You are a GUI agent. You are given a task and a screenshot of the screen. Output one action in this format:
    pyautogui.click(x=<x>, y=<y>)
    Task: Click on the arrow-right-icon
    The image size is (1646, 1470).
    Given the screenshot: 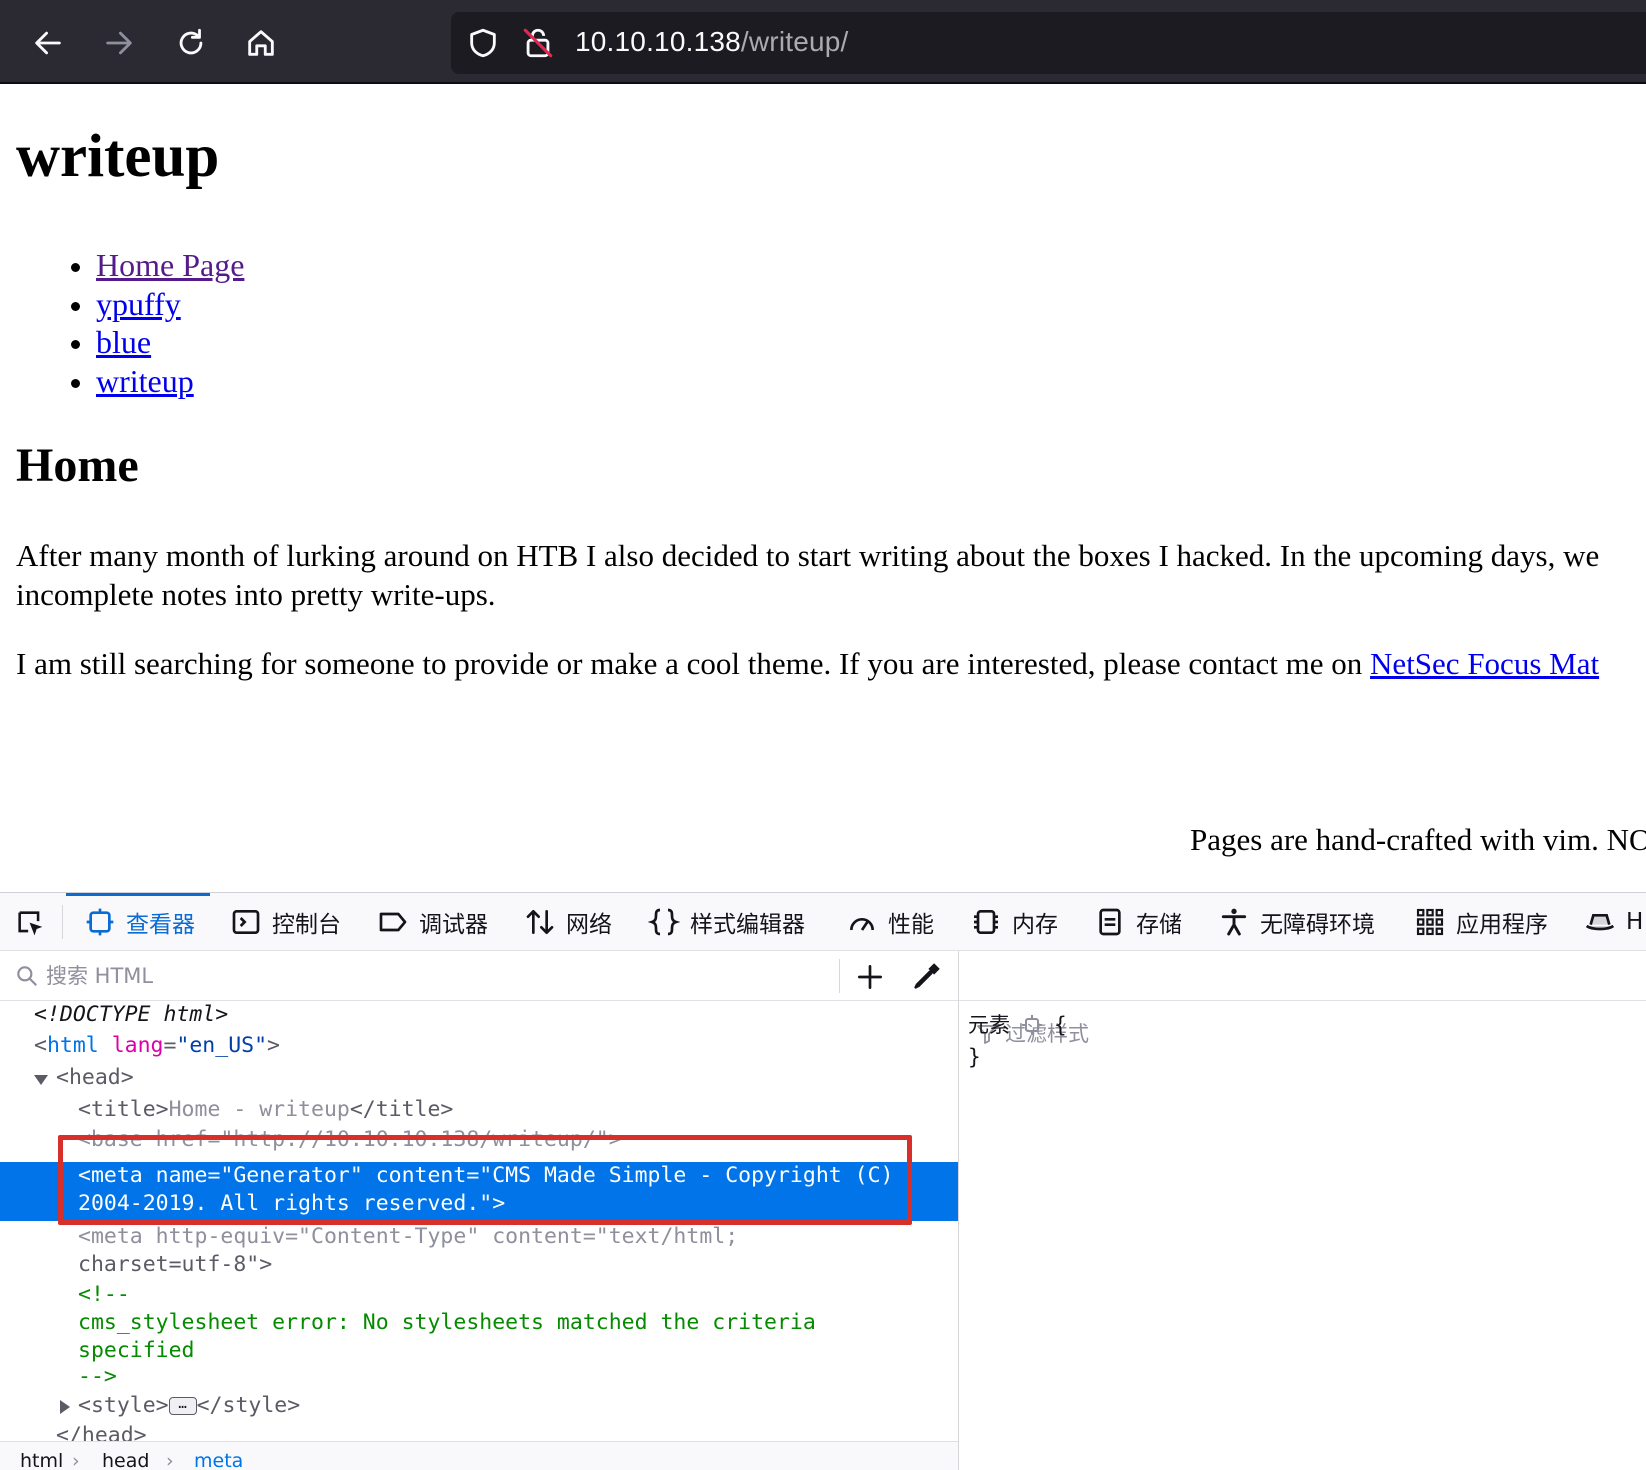 What is the action you would take?
    pyautogui.click(x=119, y=43)
    